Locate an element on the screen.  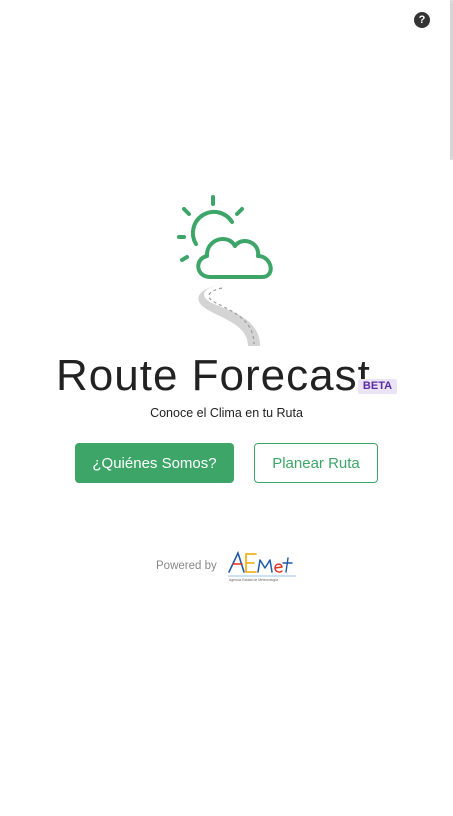
page-title: Route Forecast is located at coordinates (213, 375).